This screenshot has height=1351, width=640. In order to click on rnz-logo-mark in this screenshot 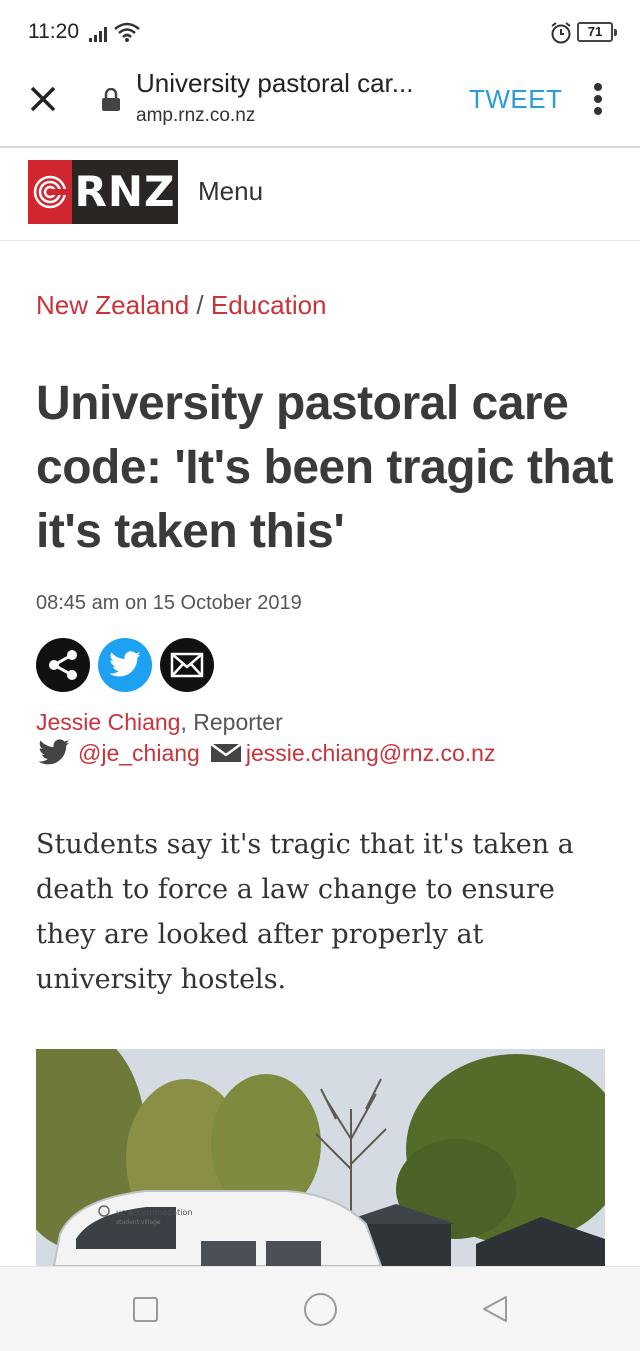, I will do `click(50, 192)`.